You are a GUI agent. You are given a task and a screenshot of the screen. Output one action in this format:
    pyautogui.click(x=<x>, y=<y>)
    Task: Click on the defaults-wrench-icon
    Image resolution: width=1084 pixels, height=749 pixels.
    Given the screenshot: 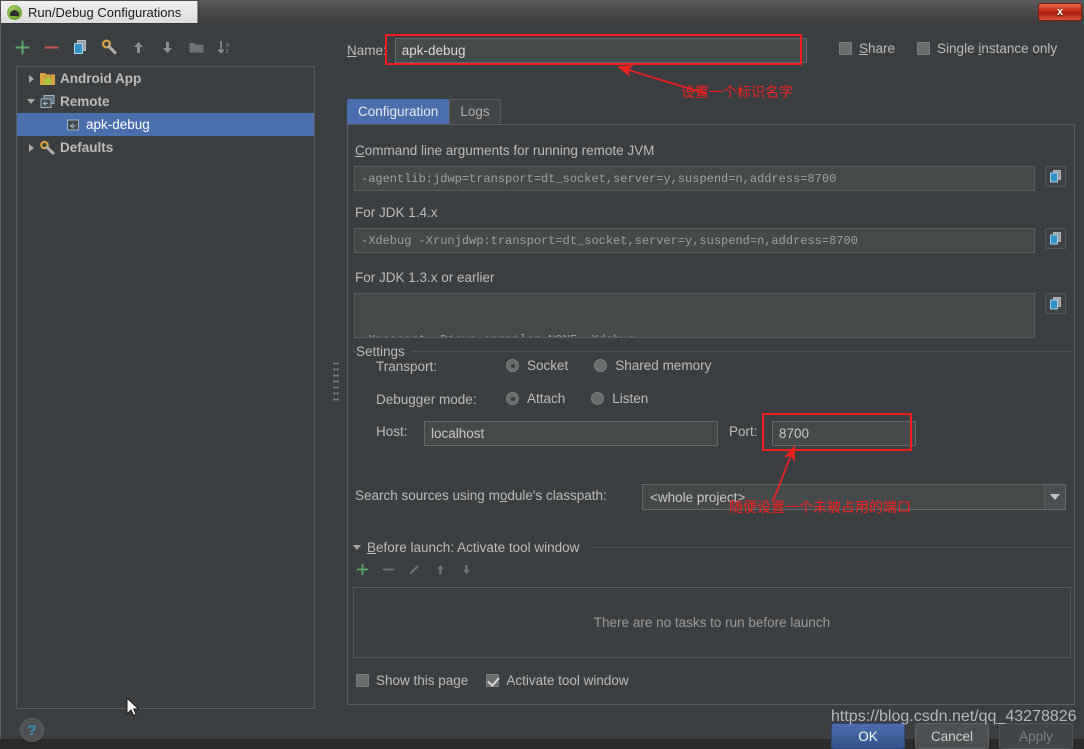 What is the action you would take?
    pyautogui.click(x=47, y=148)
    